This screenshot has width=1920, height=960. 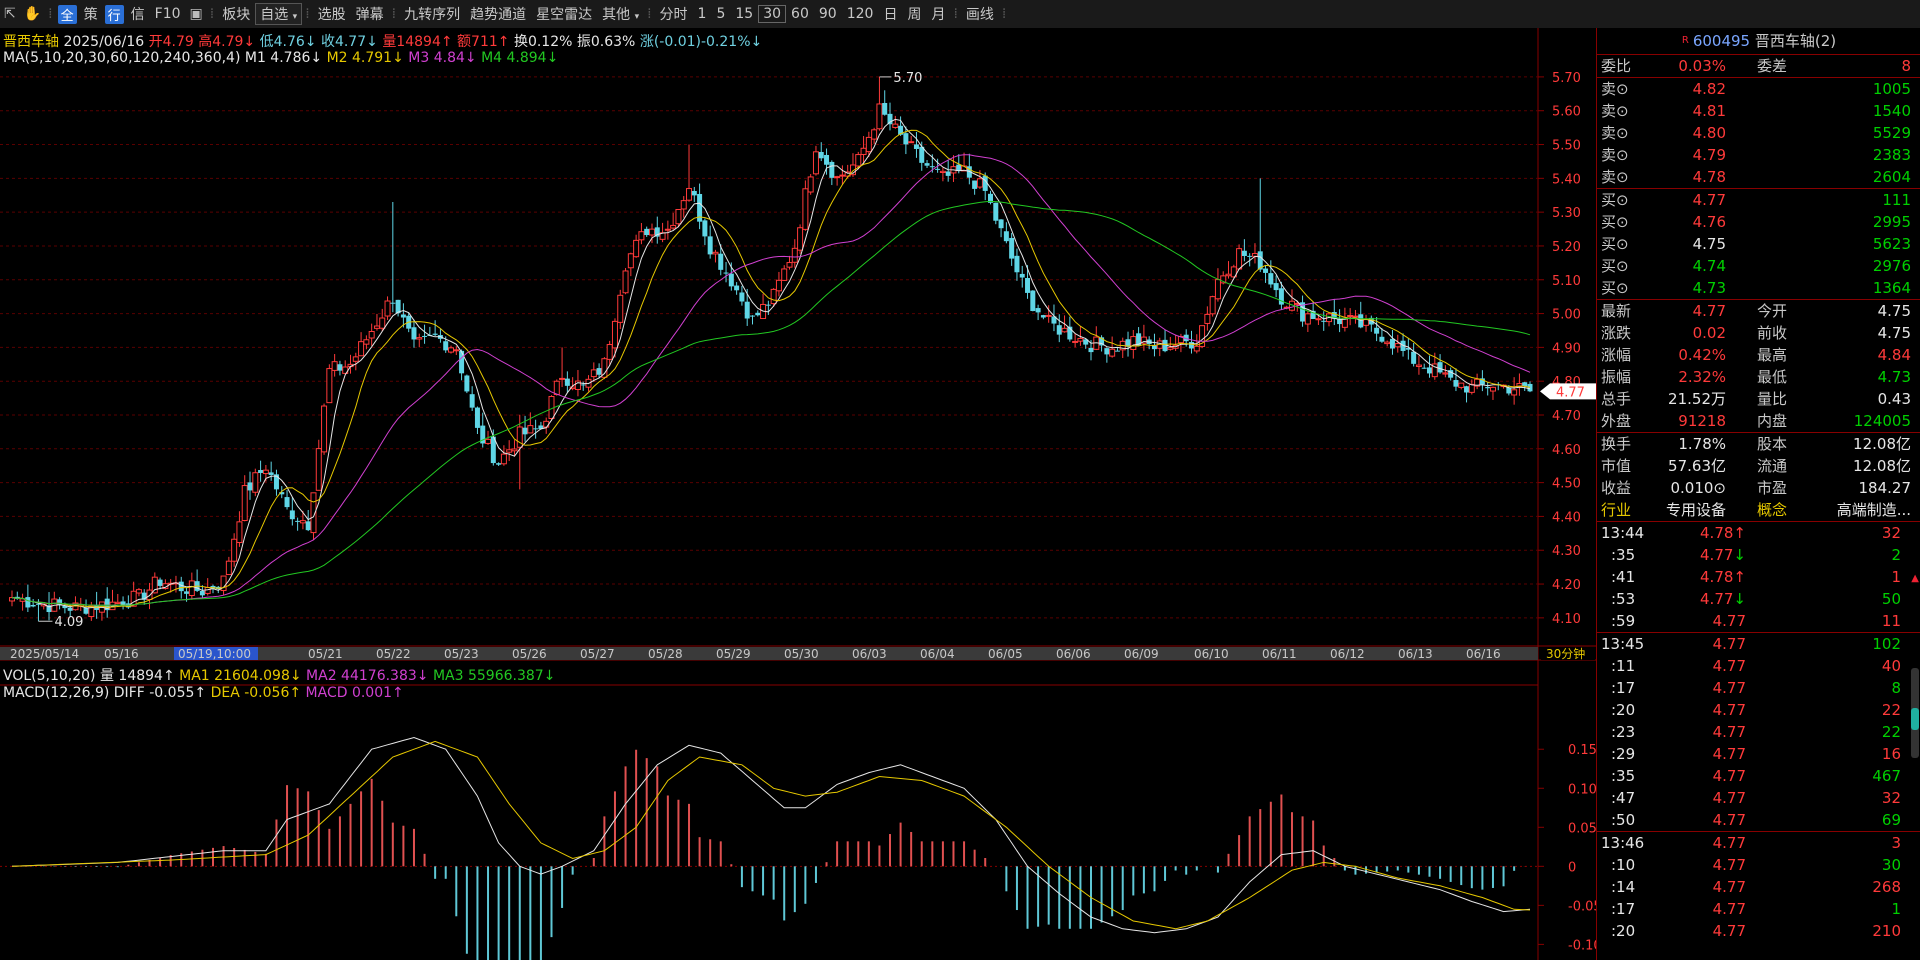 I want to click on price-tick-label: 5.20, so click(x=1566, y=247).